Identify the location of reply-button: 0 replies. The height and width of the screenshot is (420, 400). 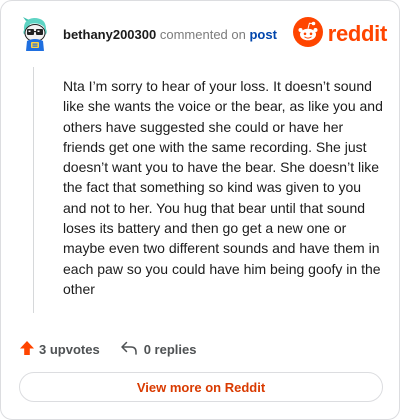
(158, 349).